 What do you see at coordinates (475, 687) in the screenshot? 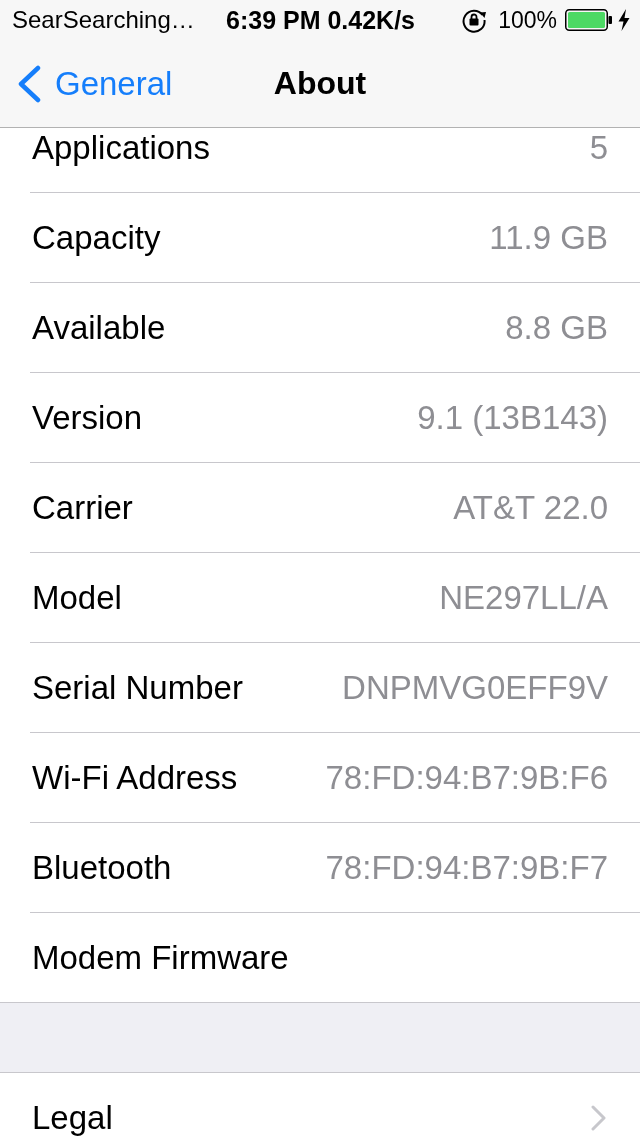
I see `row-value: DNPMVG0EFF9V` at bounding box center [475, 687].